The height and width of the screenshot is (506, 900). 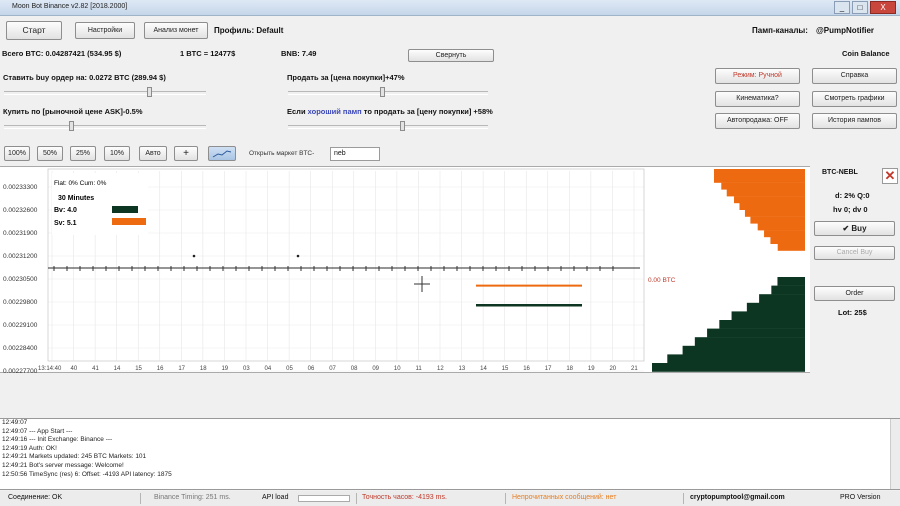 I want to click on chart-mode-button, so click(x=222, y=153).